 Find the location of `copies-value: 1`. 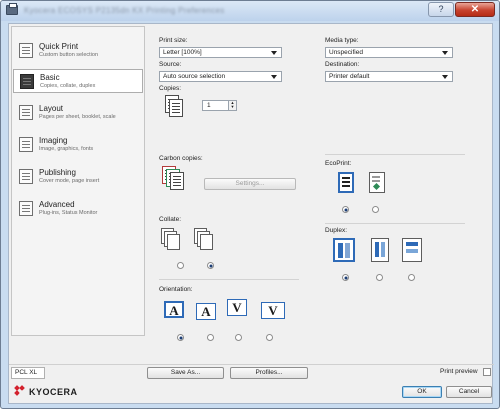

copies-value: 1 is located at coordinates (209, 105).